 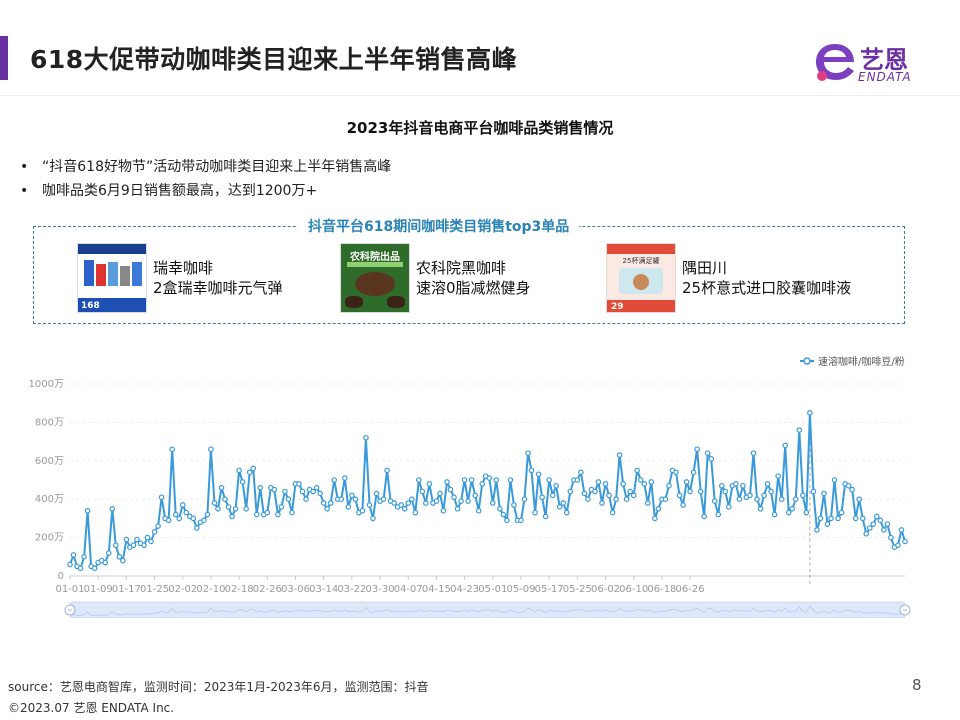 What do you see at coordinates (49, 499) in the screenshot?
I see `y-tick-label: 400万` at bounding box center [49, 499].